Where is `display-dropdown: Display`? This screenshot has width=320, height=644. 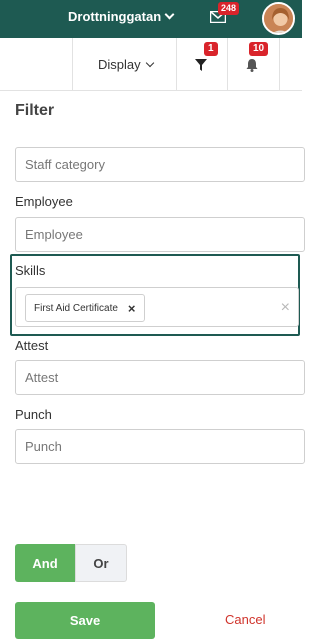 display-dropdown: Display is located at coordinates (126, 64).